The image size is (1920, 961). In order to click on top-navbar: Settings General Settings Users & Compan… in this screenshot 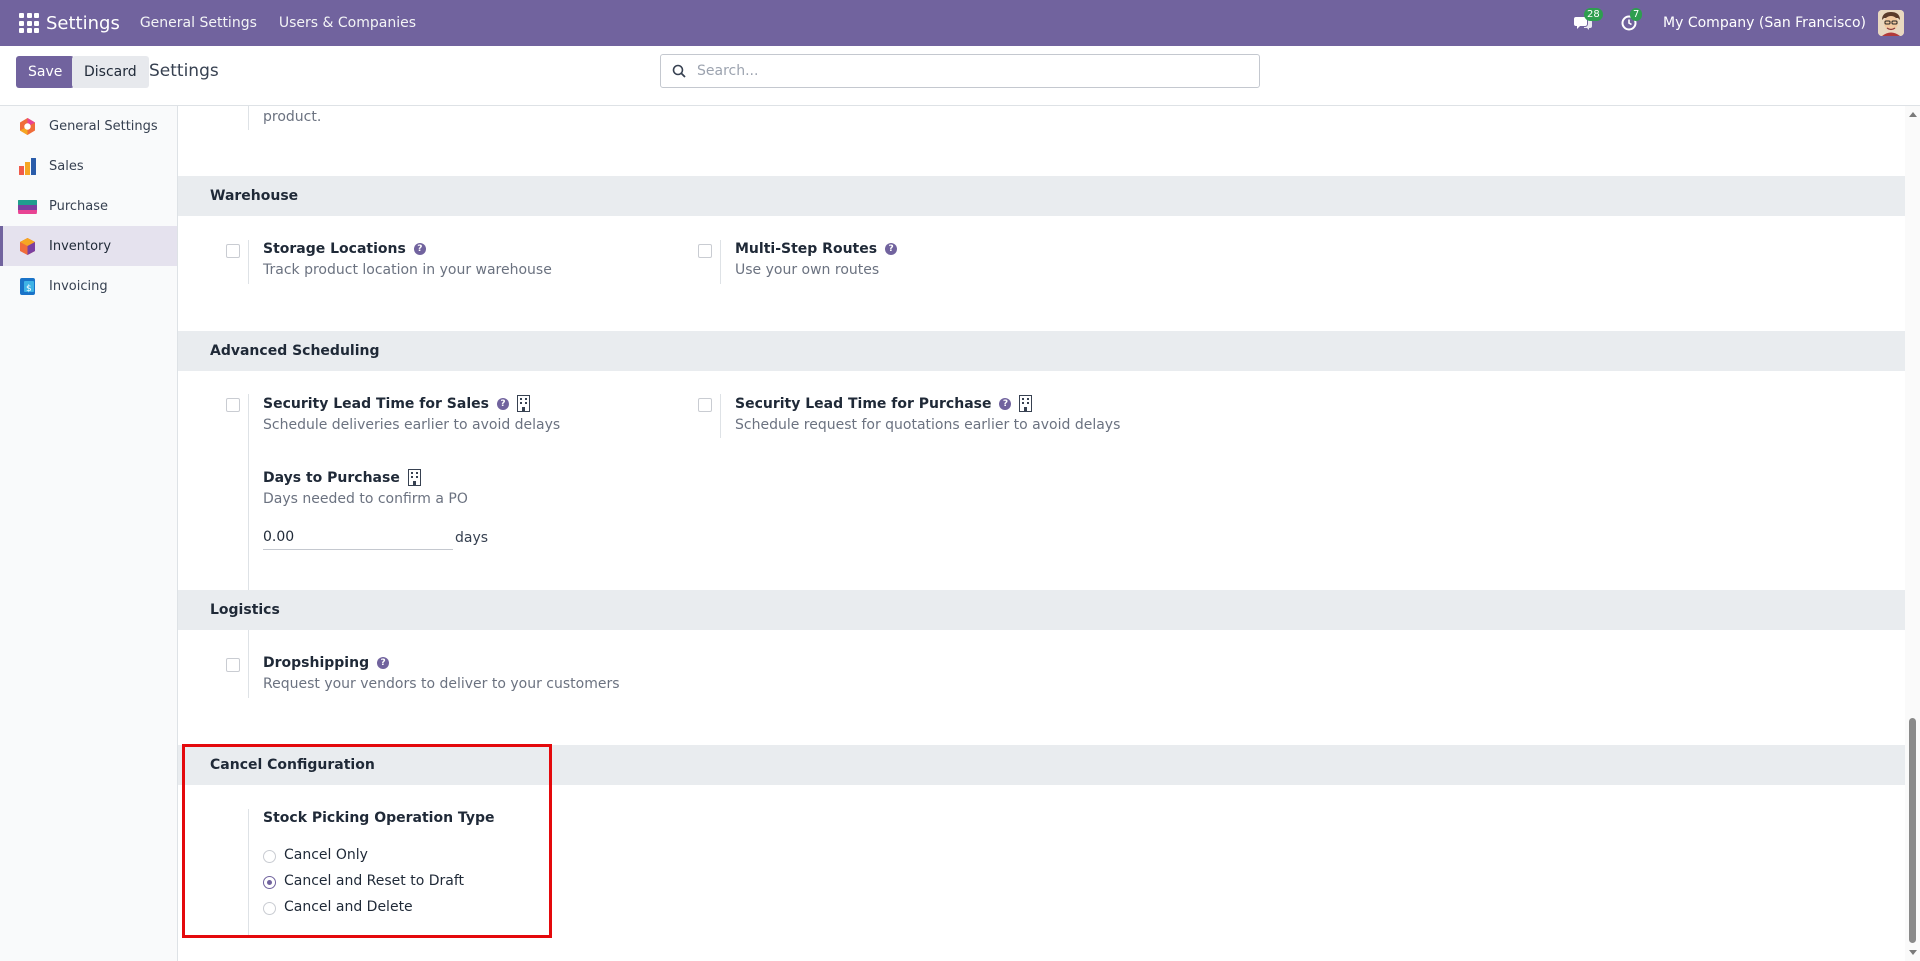, I will do `click(960, 23)`.